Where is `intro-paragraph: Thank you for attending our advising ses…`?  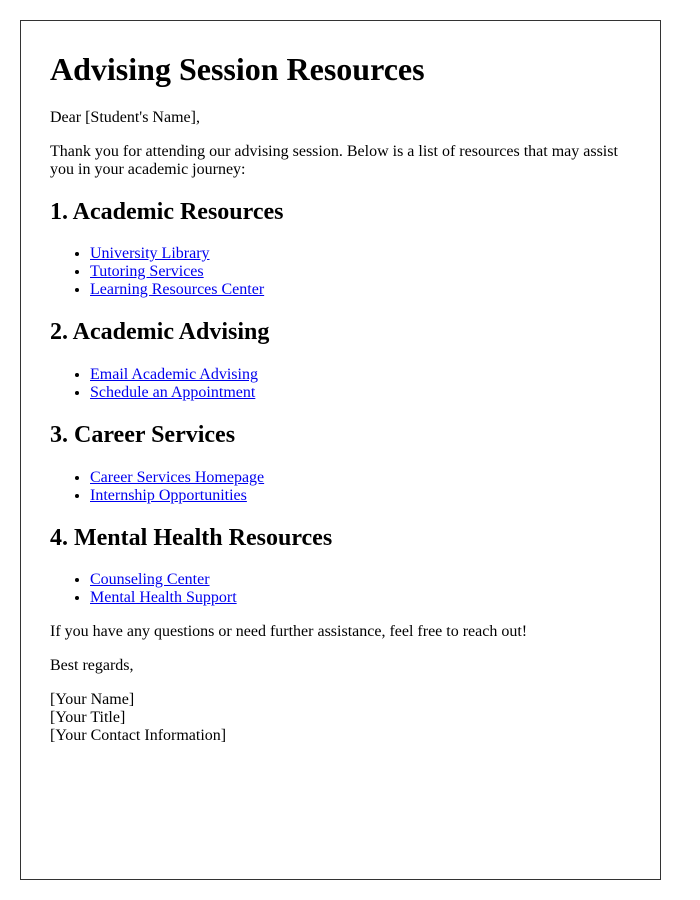 intro-paragraph: Thank you for attending our advising ses… is located at coordinates (334, 160).